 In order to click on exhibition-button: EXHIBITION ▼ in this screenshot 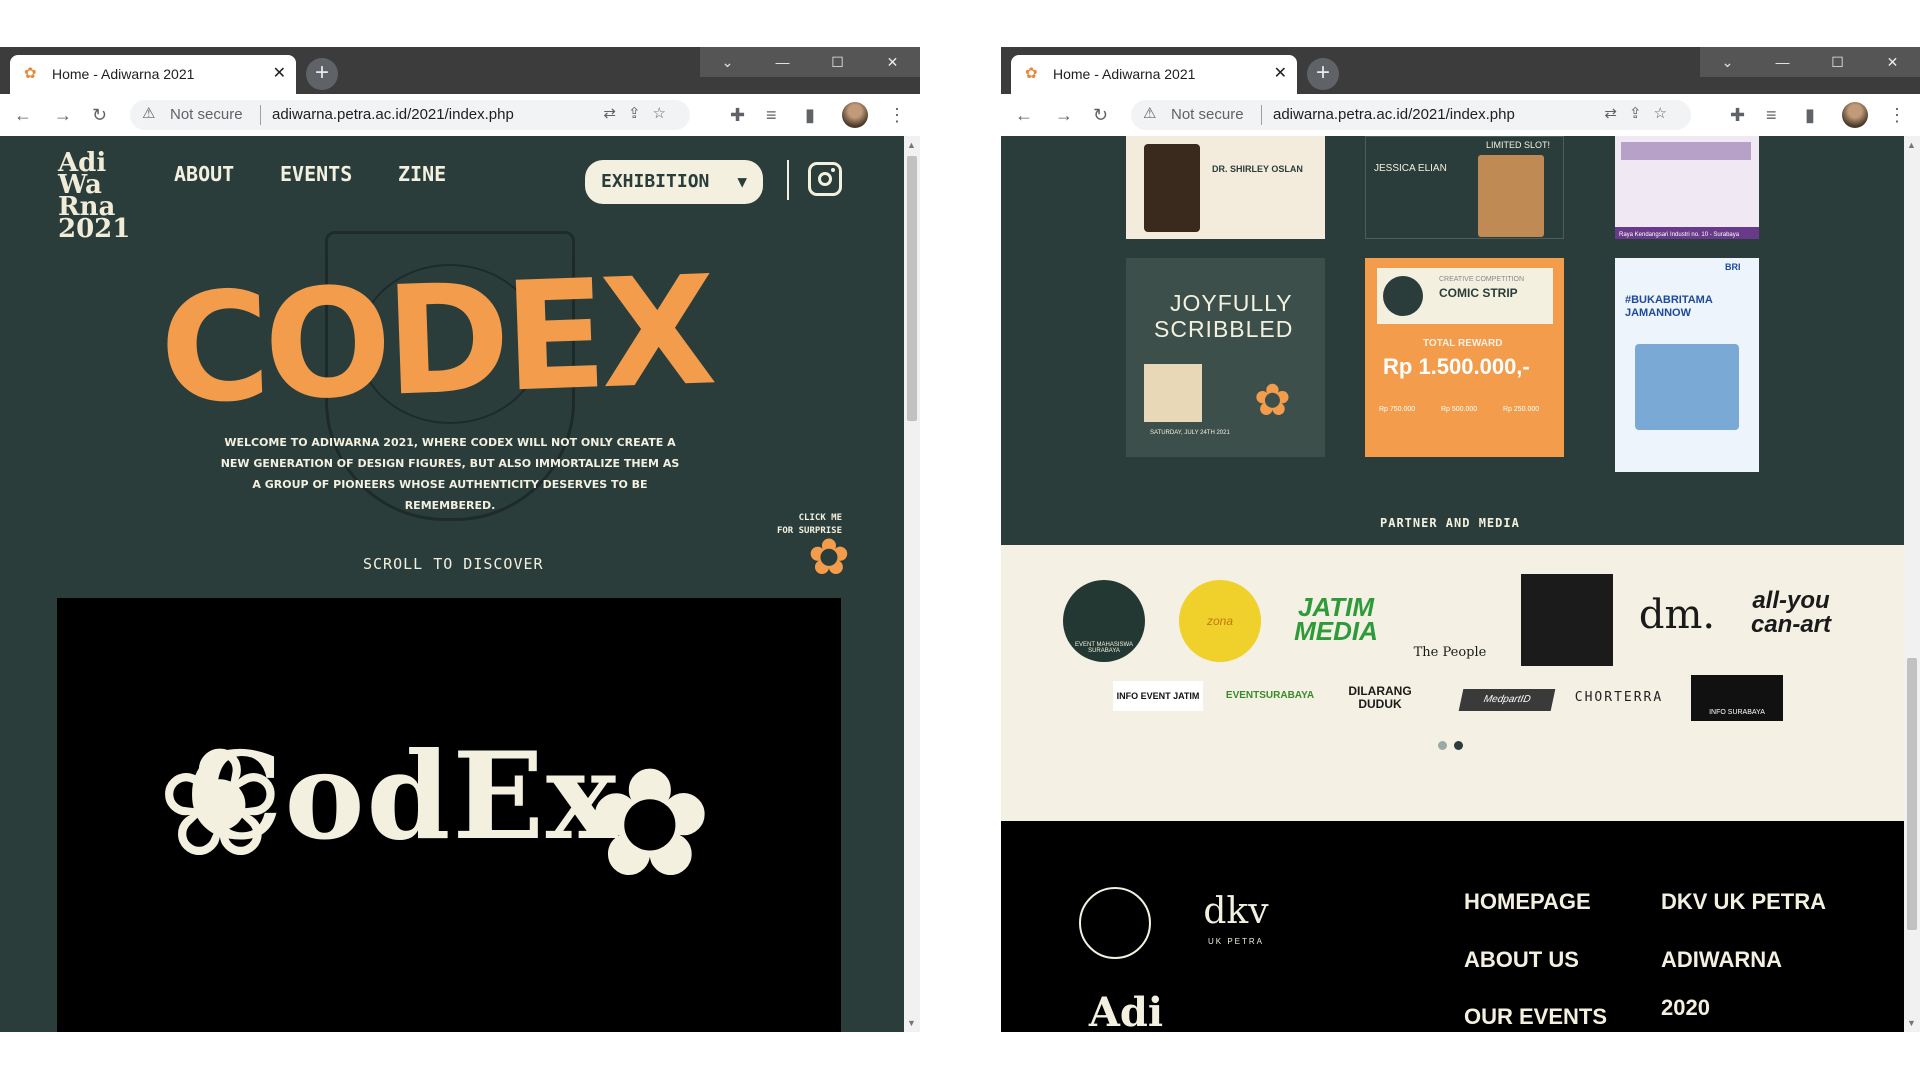, I will do `click(674, 182)`.